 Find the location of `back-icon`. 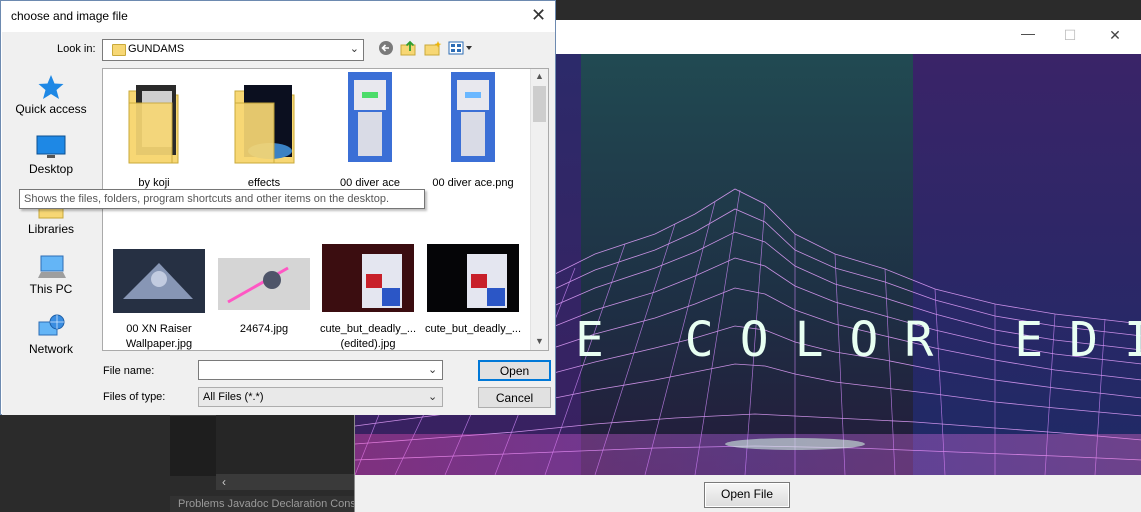

back-icon is located at coordinates (386, 49).